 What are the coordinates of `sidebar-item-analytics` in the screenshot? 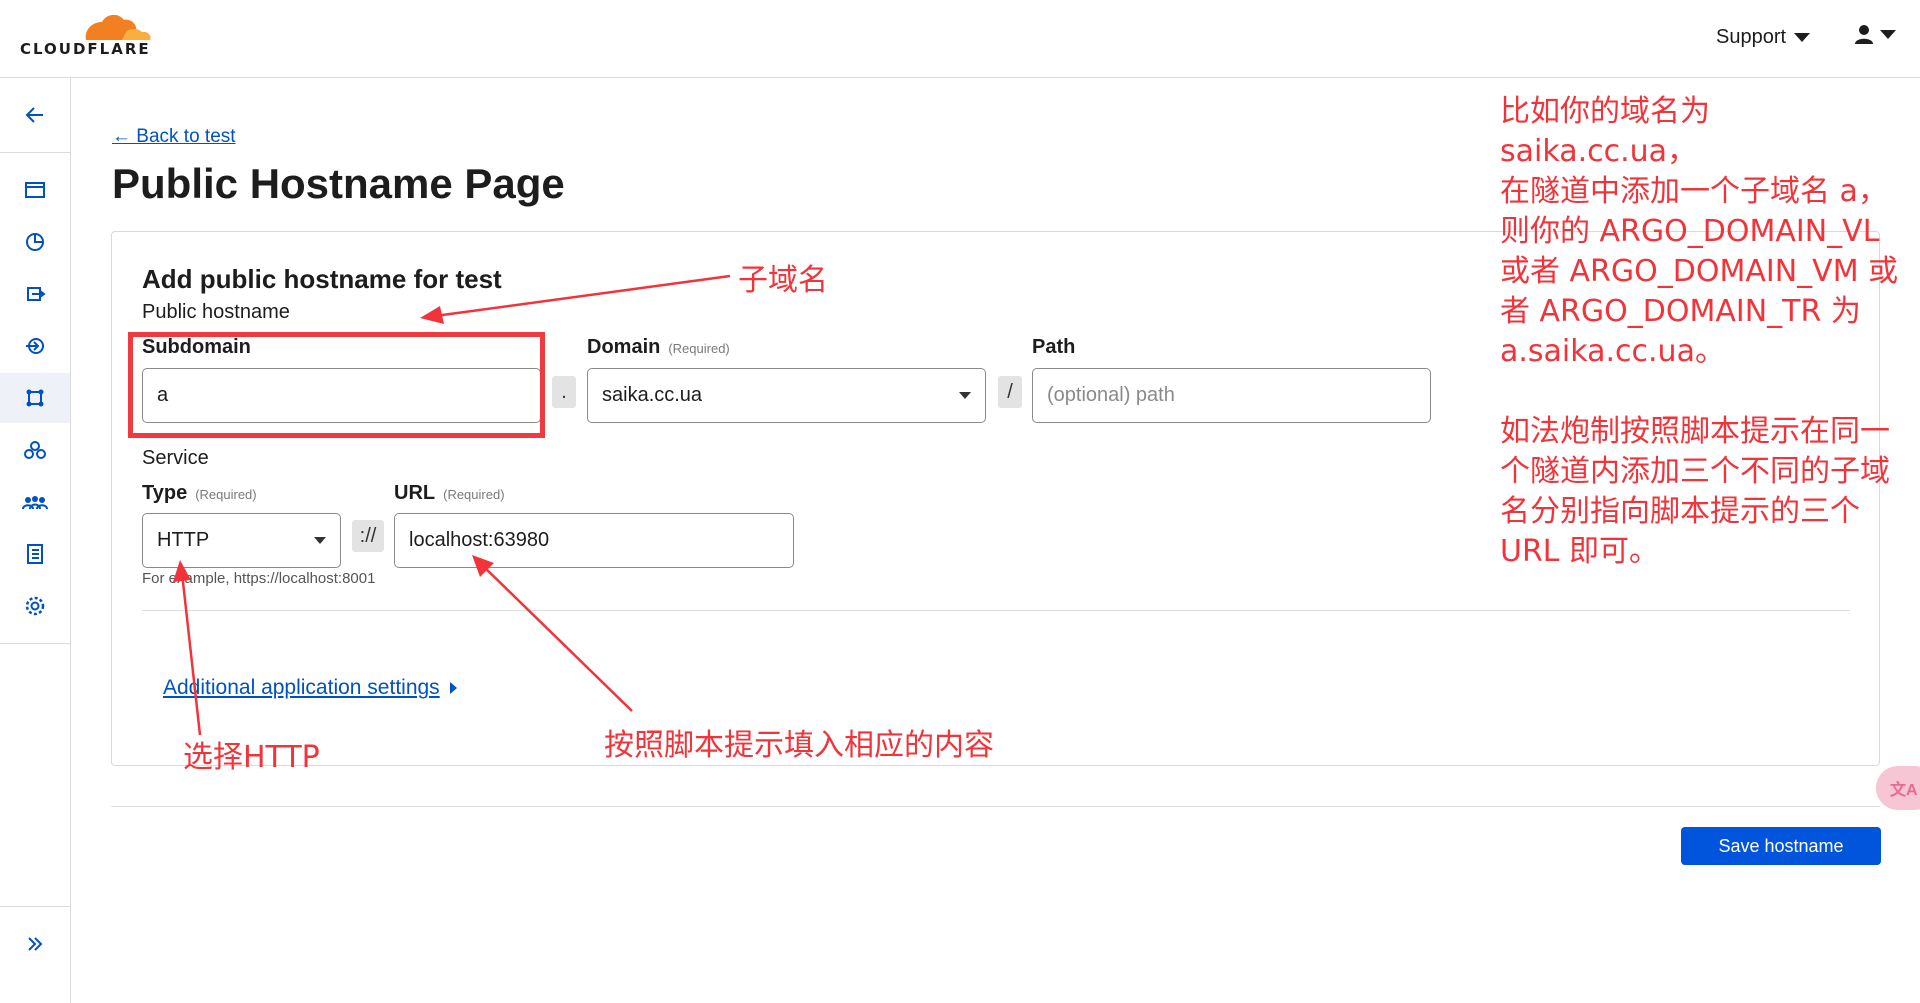 It's located at (35, 242).